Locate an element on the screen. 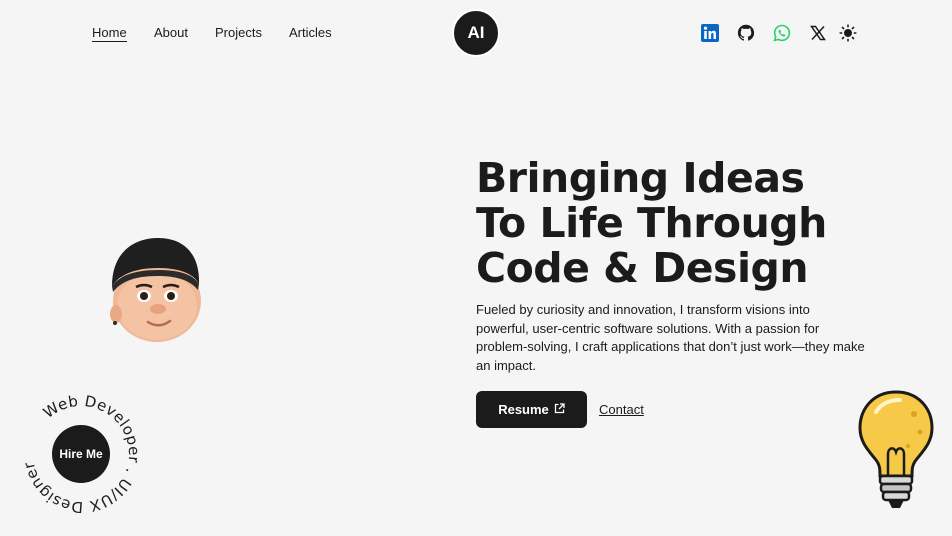 The width and height of the screenshot is (952, 536). headline-line: Bringing Ideas is located at coordinates (640, 178).